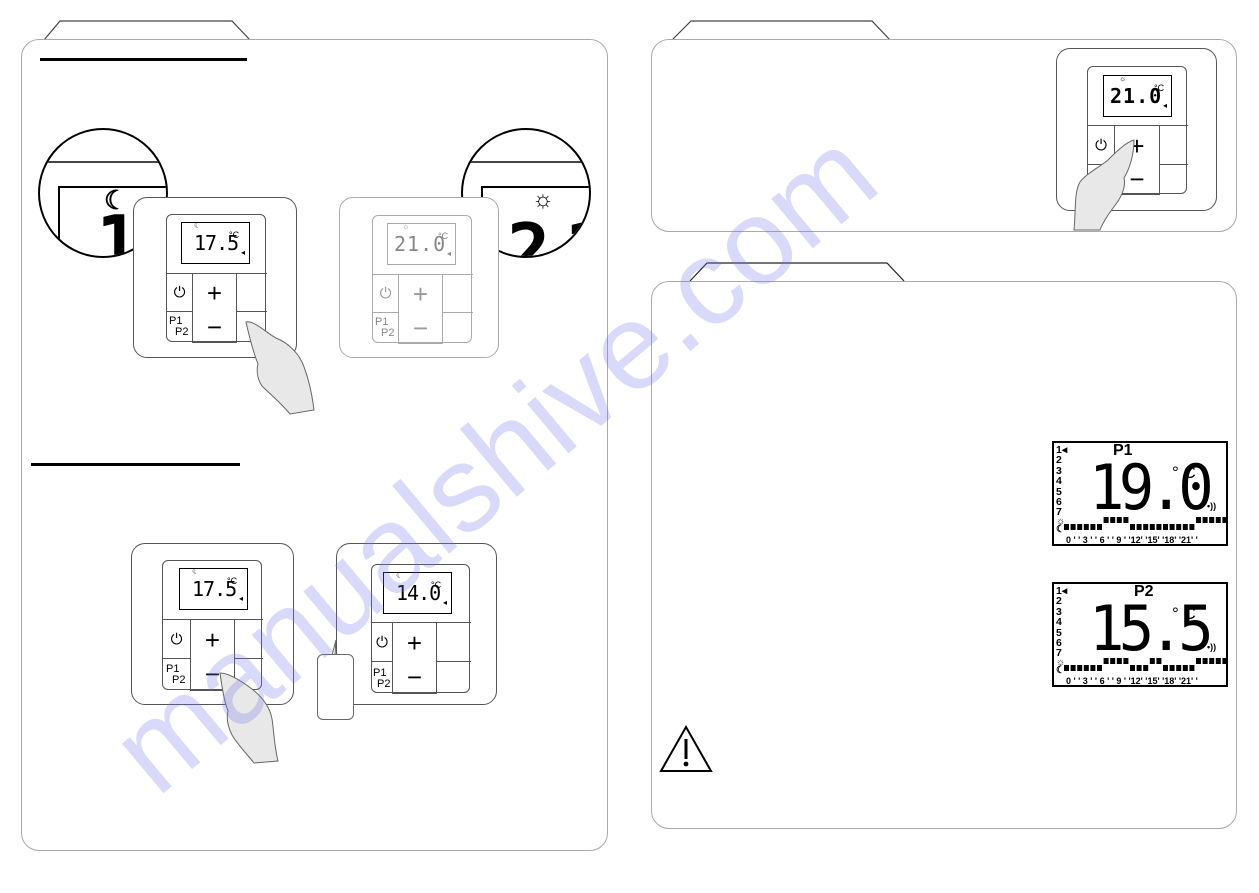 The image size is (1259, 893). Describe the element at coordinates (797, 272) in the screenshot. I see `right-bottom-panel-tab` at that location.